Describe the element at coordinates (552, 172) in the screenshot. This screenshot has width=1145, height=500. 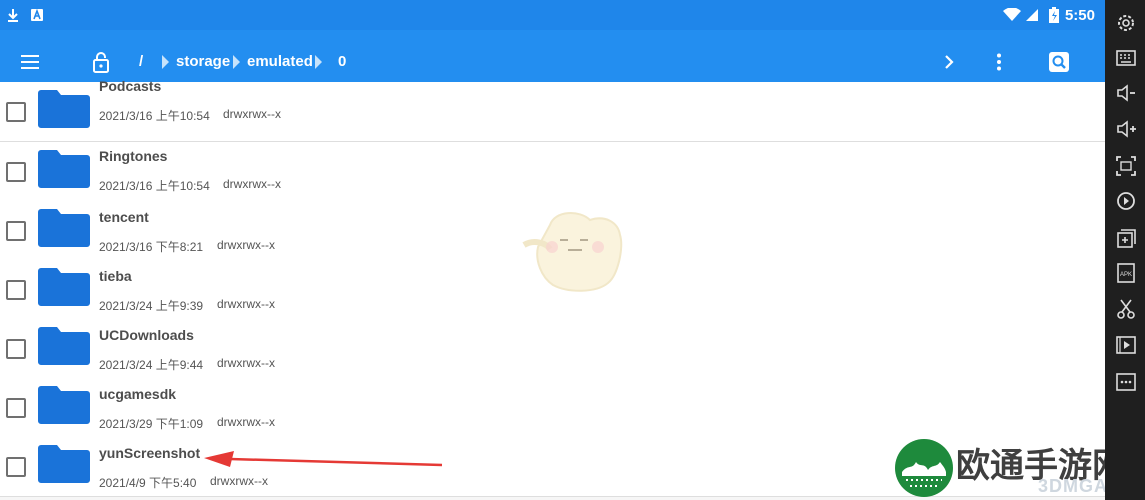
I see `list-item: Ringtones 2021/3/16 上午10:54 drwxrwx--x` at that location.